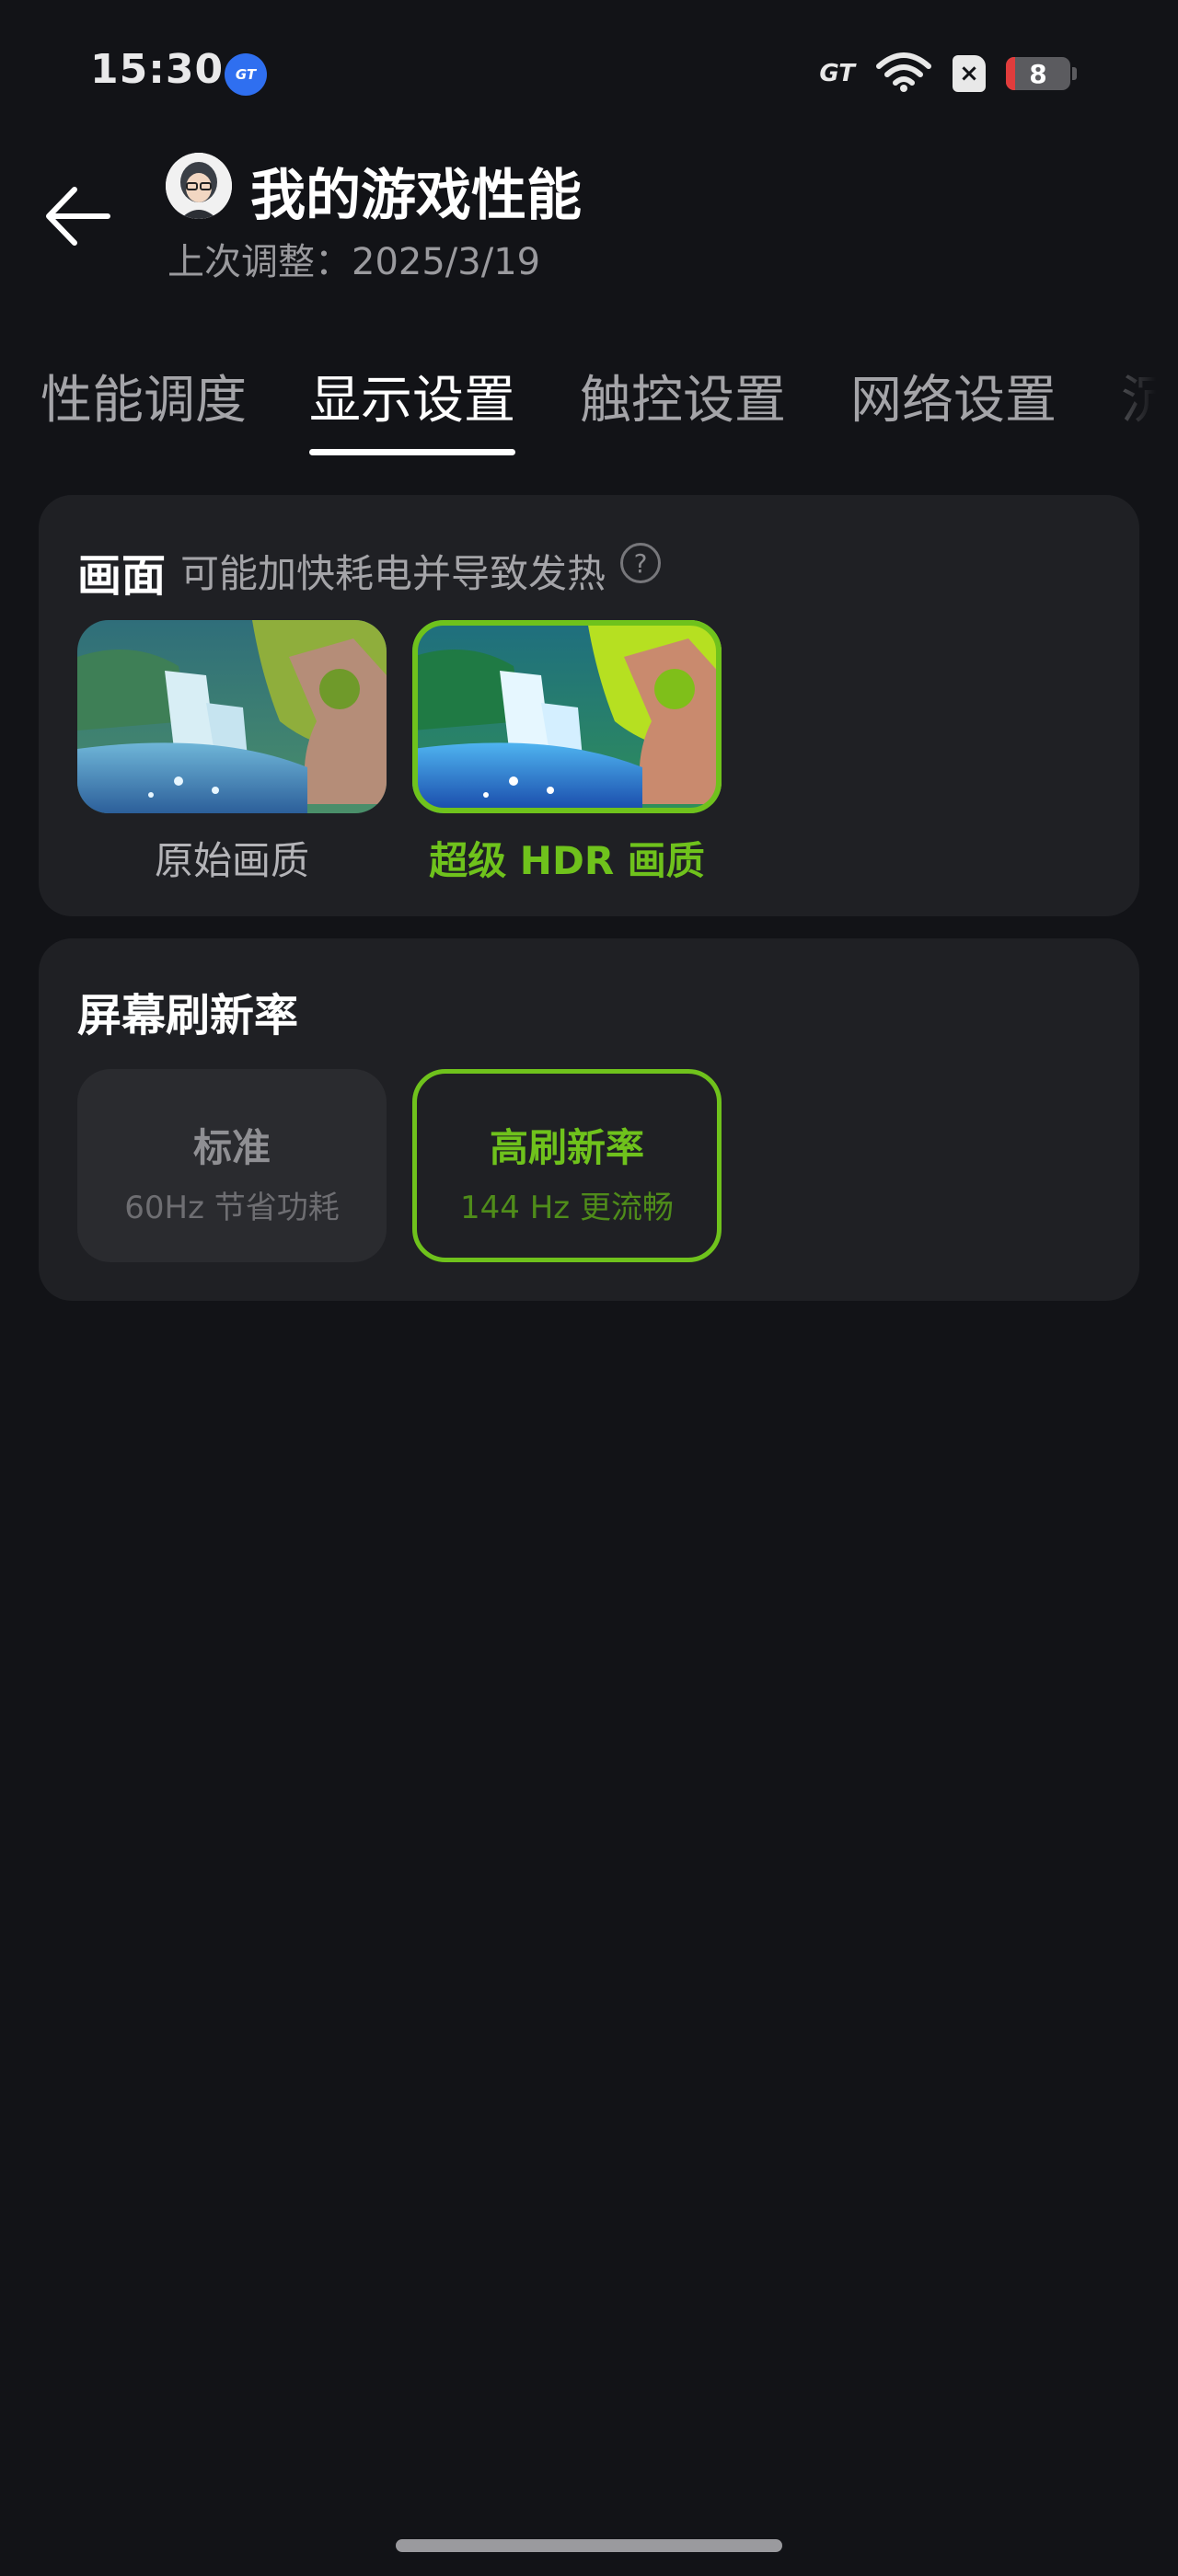 The image size is (1178, 2576). What do you see at coordinates (903, 74) in the screenshot?
I see `wifi-icon` at bounding box center [903, 74].